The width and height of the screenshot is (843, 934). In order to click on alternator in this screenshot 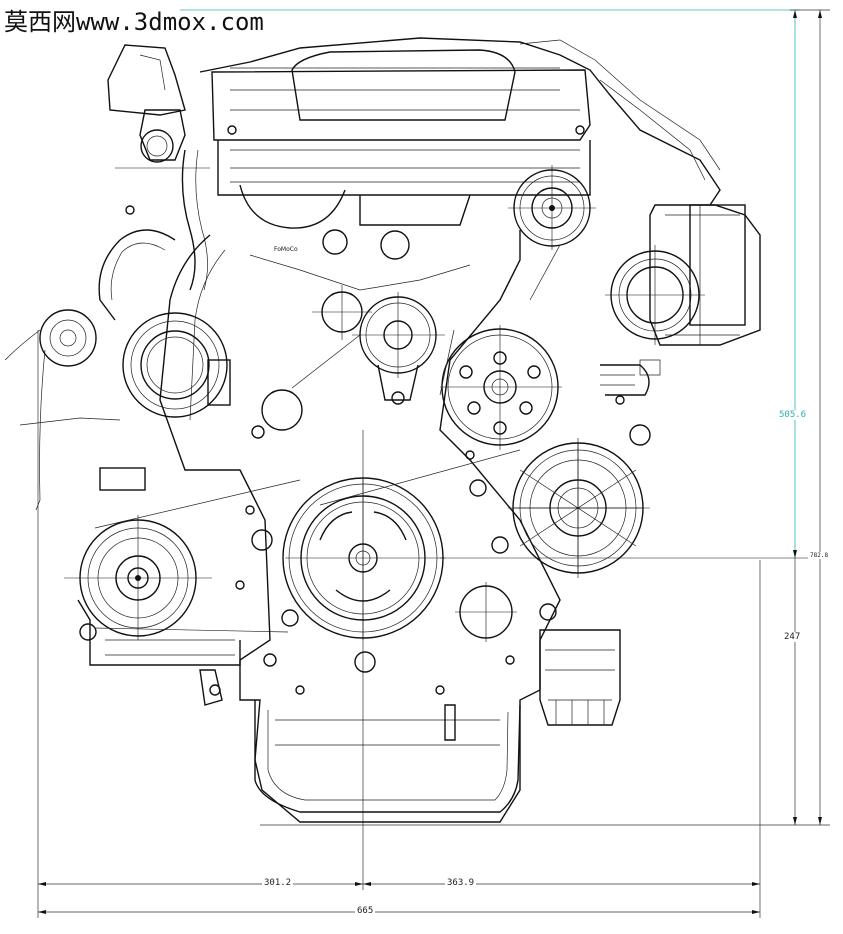, I will do `click(581, 499)`.